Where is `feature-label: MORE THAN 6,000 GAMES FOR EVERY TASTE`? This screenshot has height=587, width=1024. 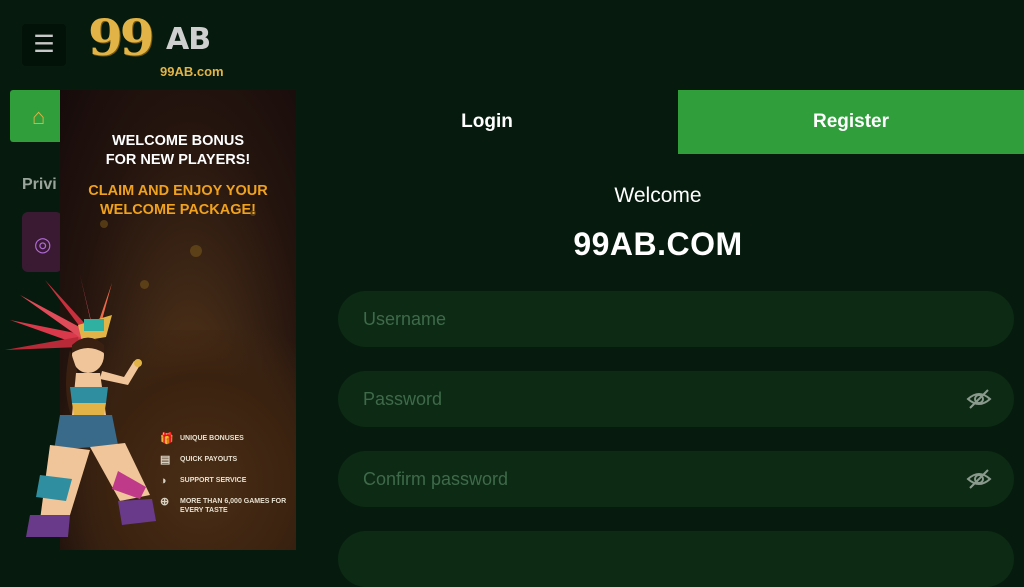 feature-label: MORE THAN 6,000 GAMES FOR EVERY TASTE is located at coordinates (233, 506).